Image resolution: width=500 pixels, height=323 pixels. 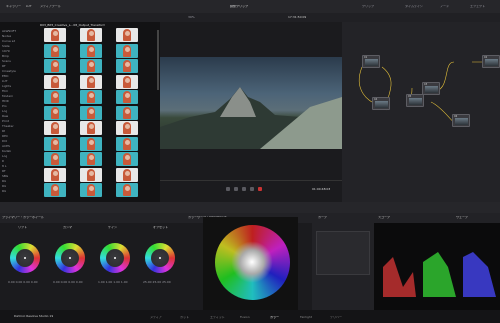 What do you see at coordinates (462, 217) in the screenshot?
I see `waveform-dropdown: ウェーブ` at bounding box center [462, 217].